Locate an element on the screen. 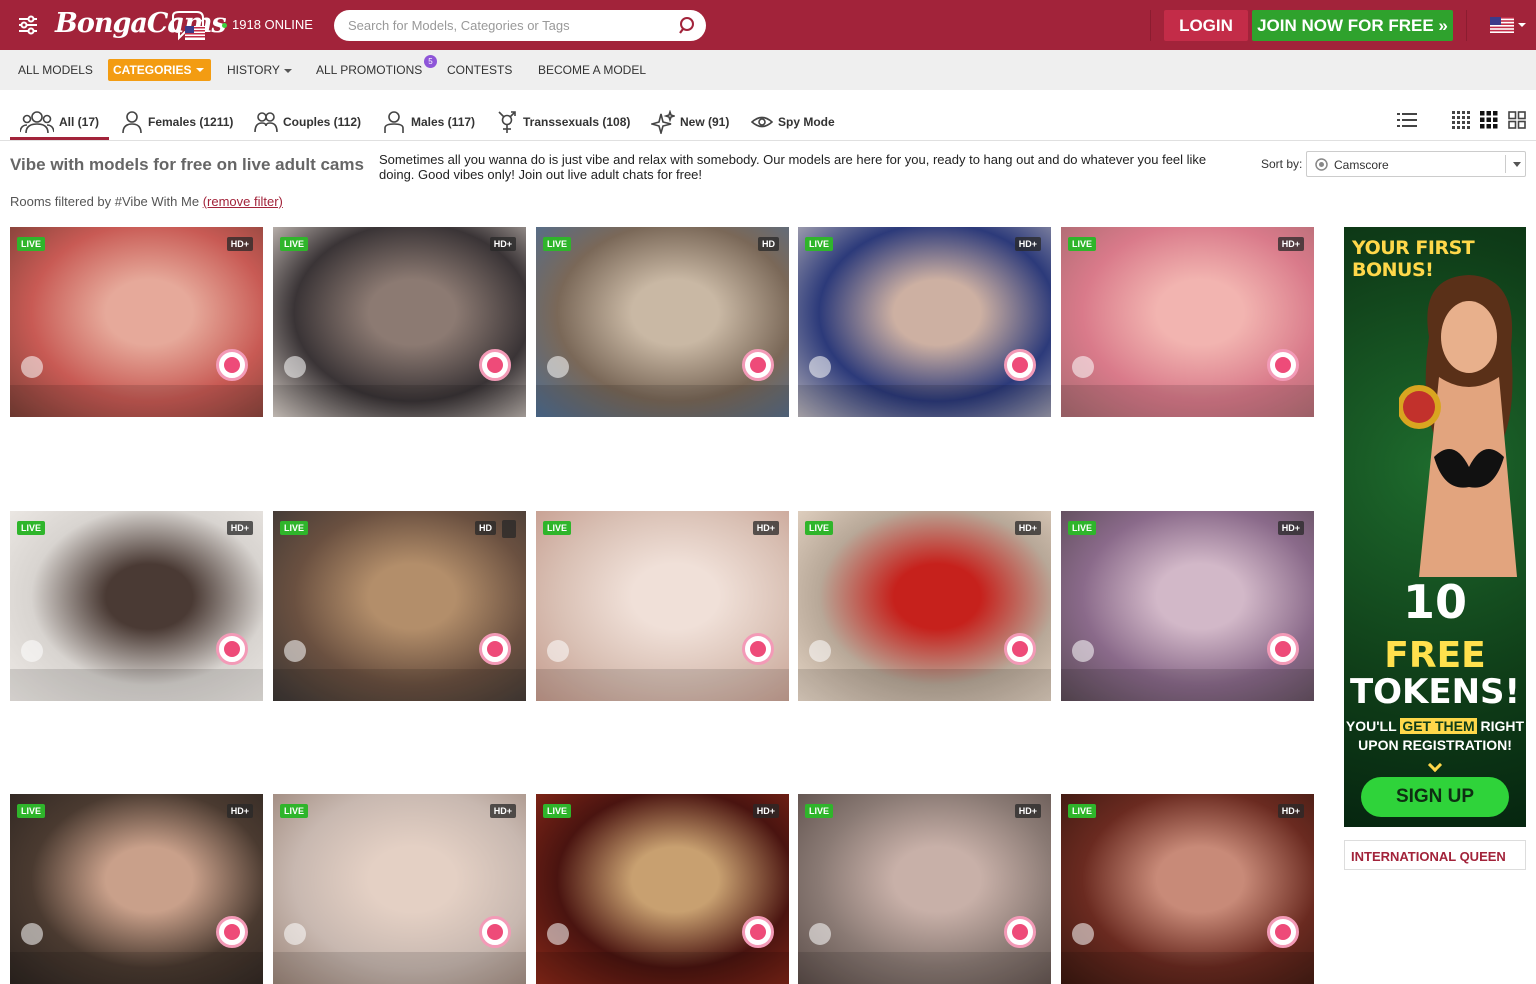 This screenshot has height=984, width=1536. ad-signup-button: SIGN UP is located at coordinates (1435, 797).